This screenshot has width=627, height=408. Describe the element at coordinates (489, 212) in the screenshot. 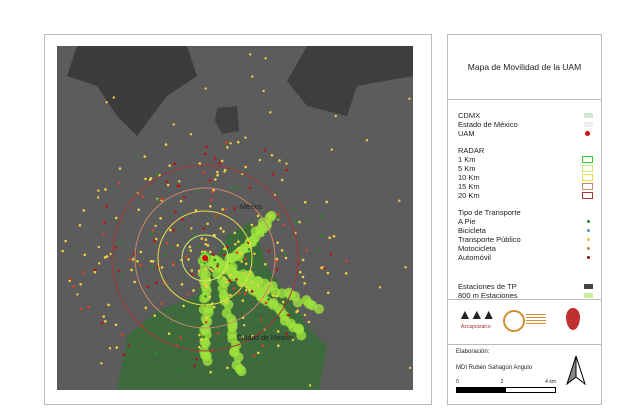

I see `transport-heading: Tipo de Transporte` at that location.